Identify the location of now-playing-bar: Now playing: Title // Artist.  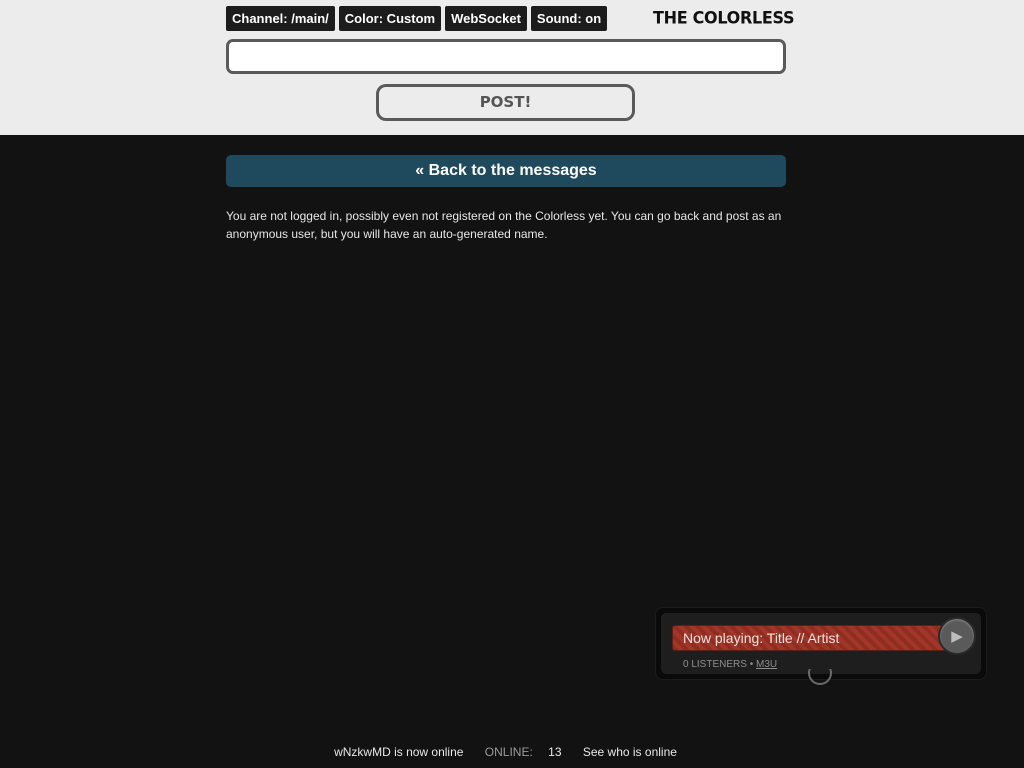
(809, 638).